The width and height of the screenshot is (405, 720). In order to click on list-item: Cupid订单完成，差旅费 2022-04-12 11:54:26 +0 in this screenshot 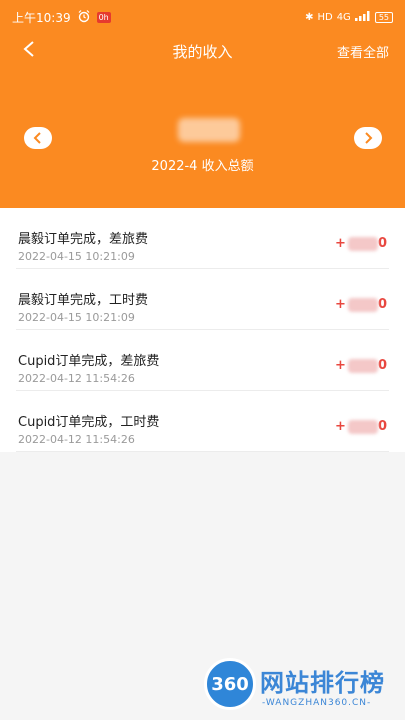, I will do `click(202, 360)`.